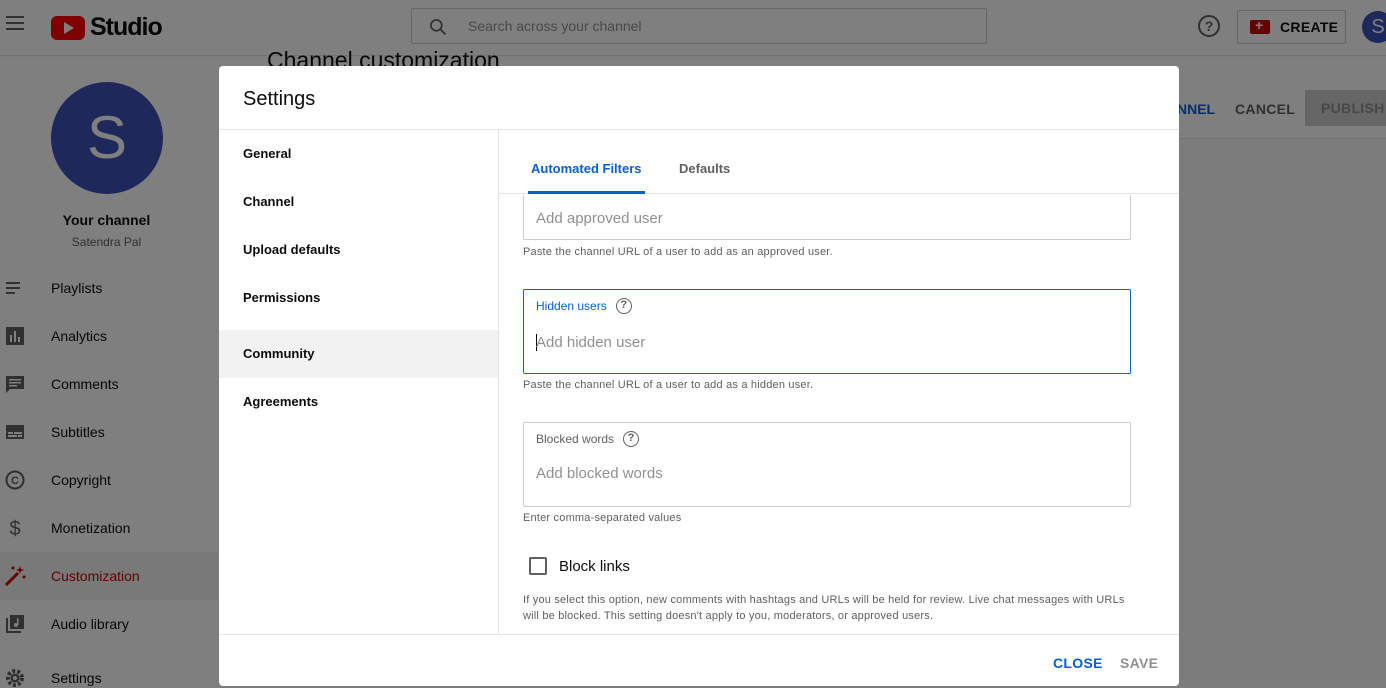  I want to click on hidden-users-label: Hidden users, so click(571, 306).